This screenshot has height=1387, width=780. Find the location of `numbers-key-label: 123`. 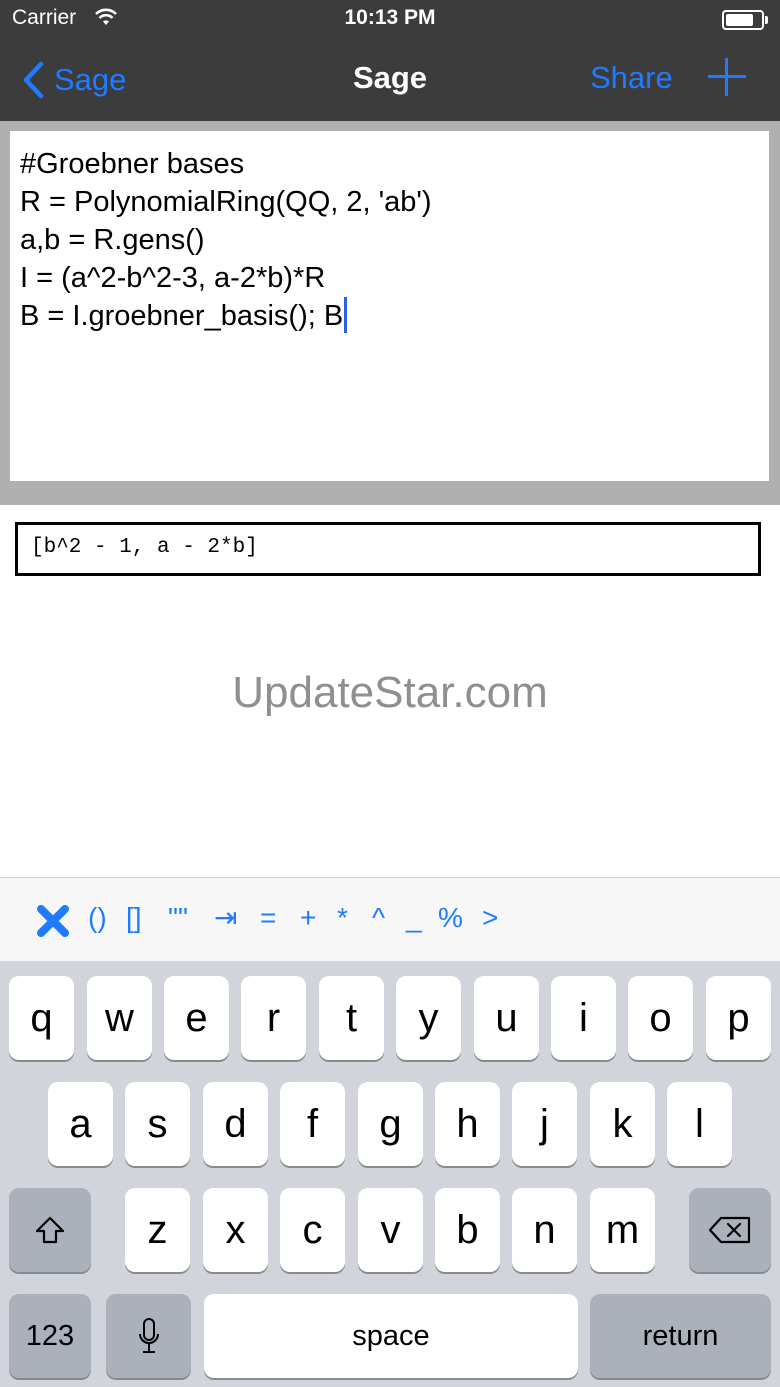

numbers-key-label: 123 is located at coordinates (50, 1335).